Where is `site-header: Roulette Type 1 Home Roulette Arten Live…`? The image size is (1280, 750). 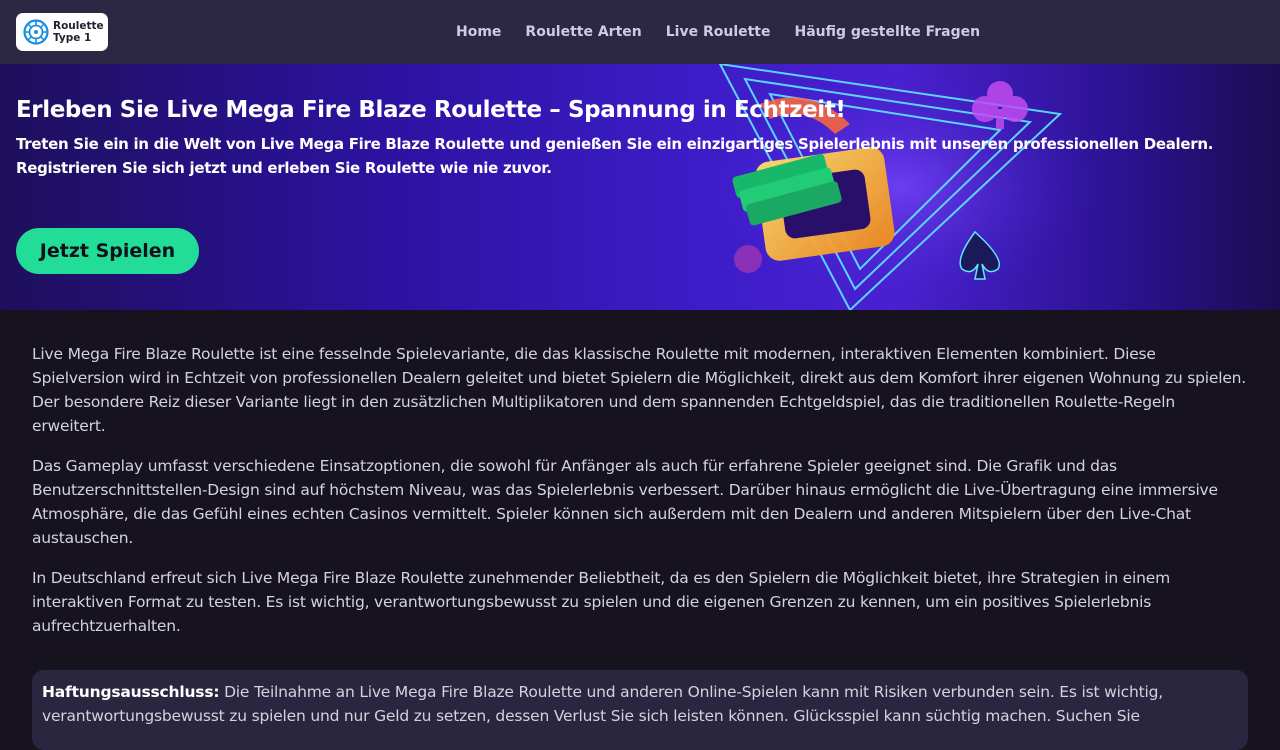
site-header: Roulette Type 1 Home Roulette Arten Live… is located at coordinates (640, 32).